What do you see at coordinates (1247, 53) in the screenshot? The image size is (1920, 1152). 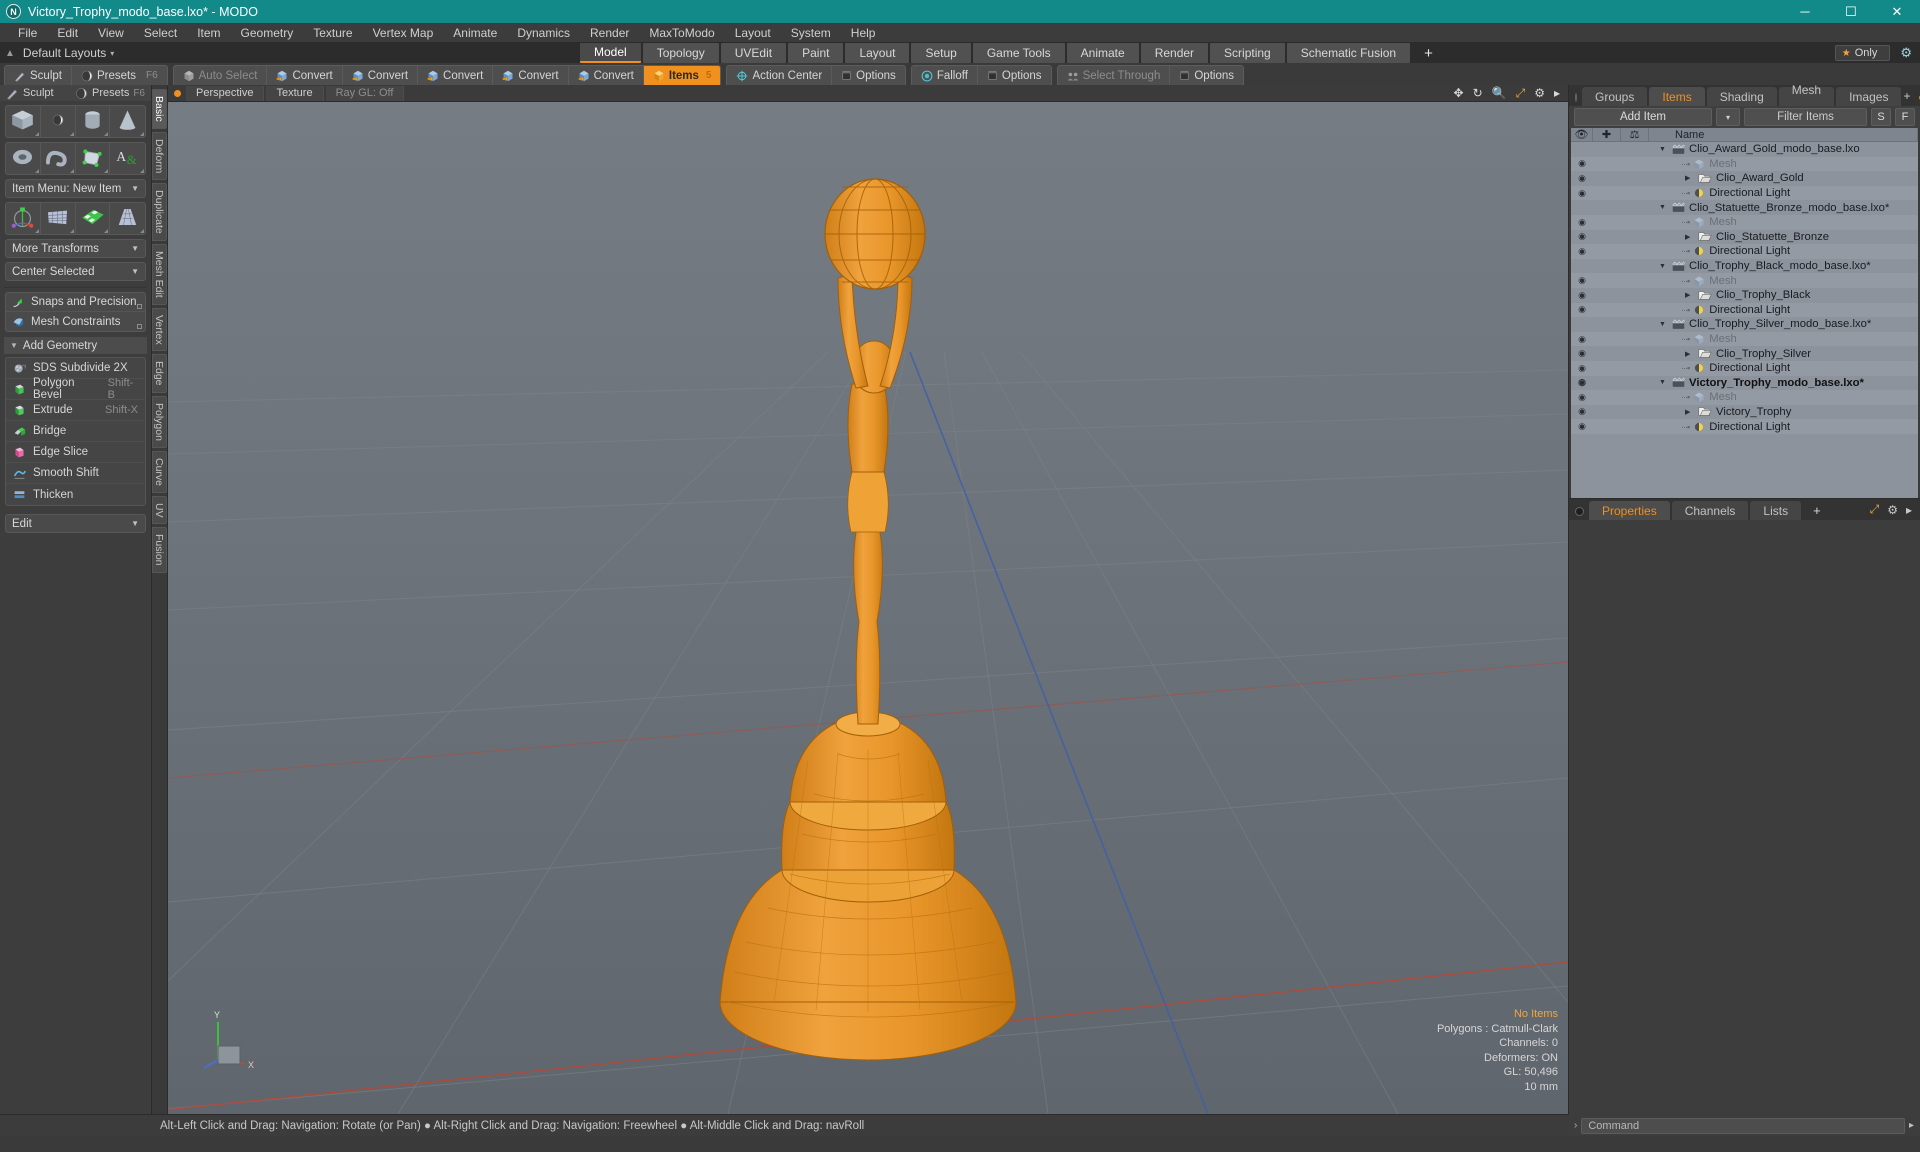 I see `layout-tab-scripting: Scripting` at bounding box center [1247, 53].